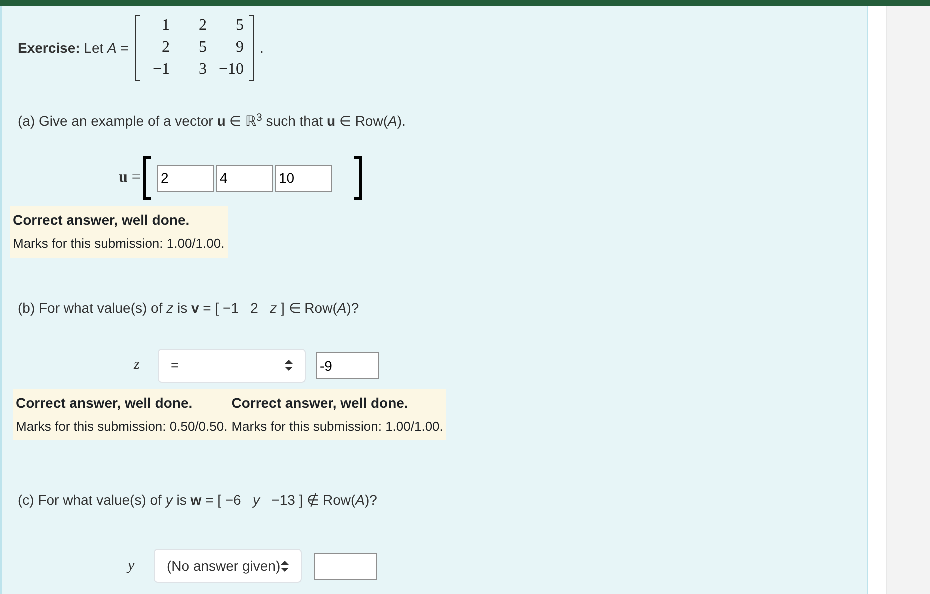  Describe the element at coordinates (132, 566) in the screenshot. I see `variable-label: y` at that location.